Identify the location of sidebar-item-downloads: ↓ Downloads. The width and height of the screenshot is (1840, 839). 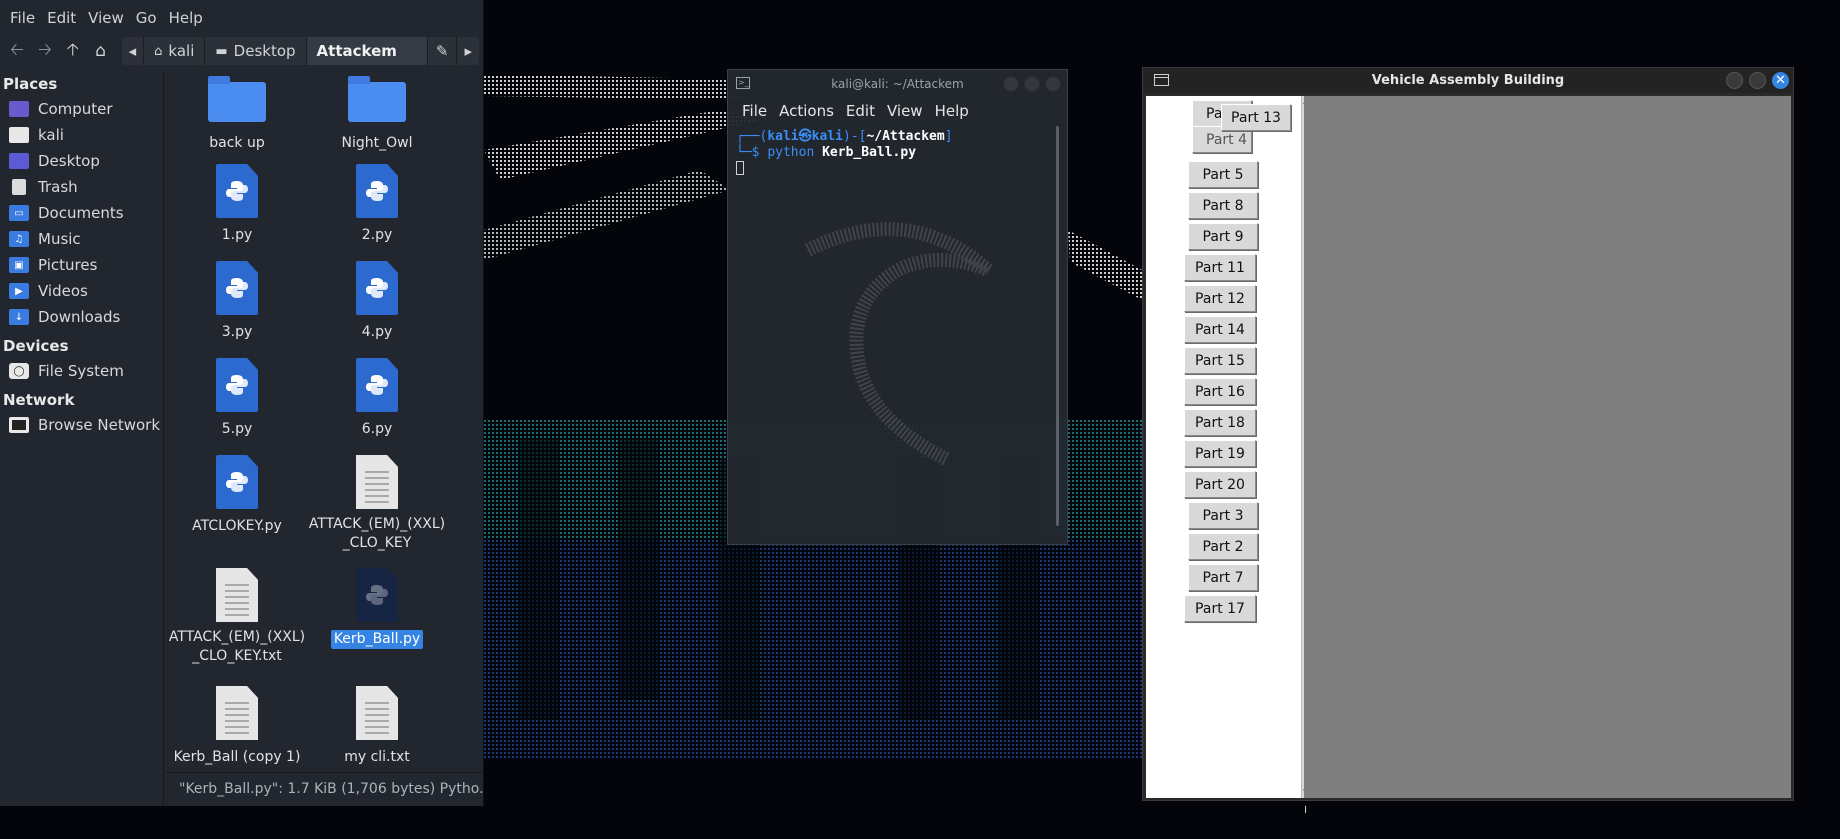
(81, 317).